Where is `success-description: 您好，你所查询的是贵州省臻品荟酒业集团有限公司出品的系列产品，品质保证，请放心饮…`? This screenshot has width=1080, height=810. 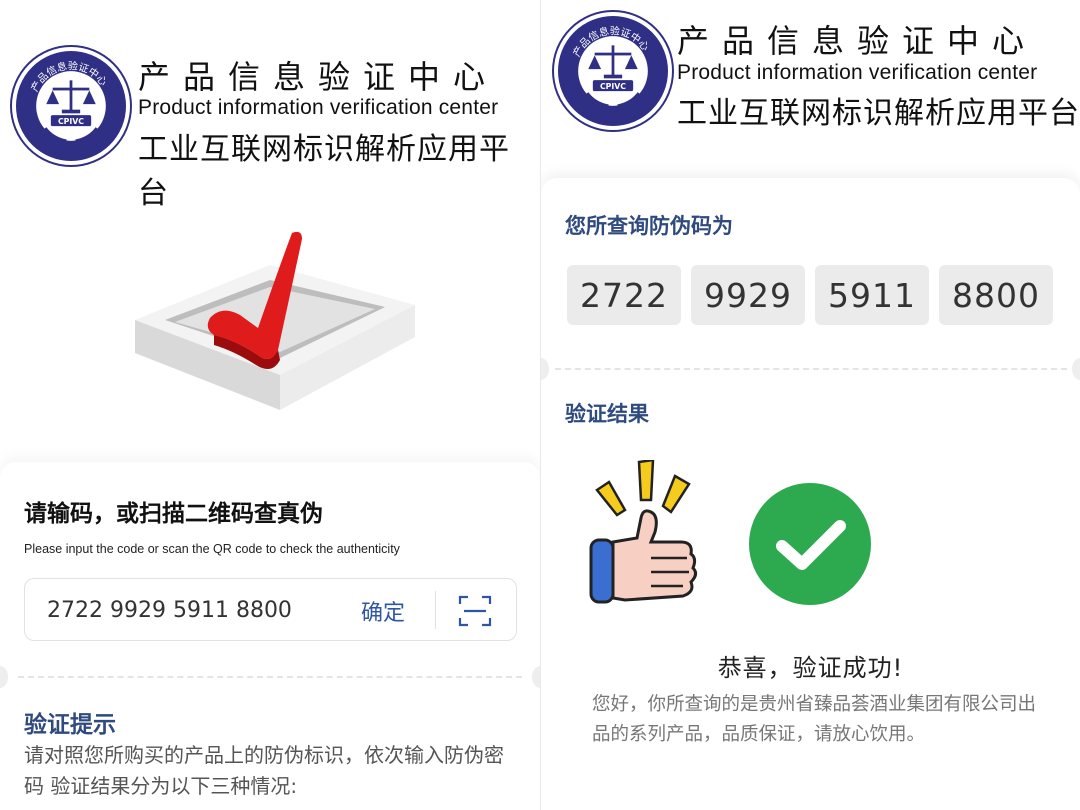 success-description: 您好，你所查询的是贵州省臻品荟酒业集团有限公司出品的系列产品，品质保证，请放心饮… is located at coordinates (814, 719).